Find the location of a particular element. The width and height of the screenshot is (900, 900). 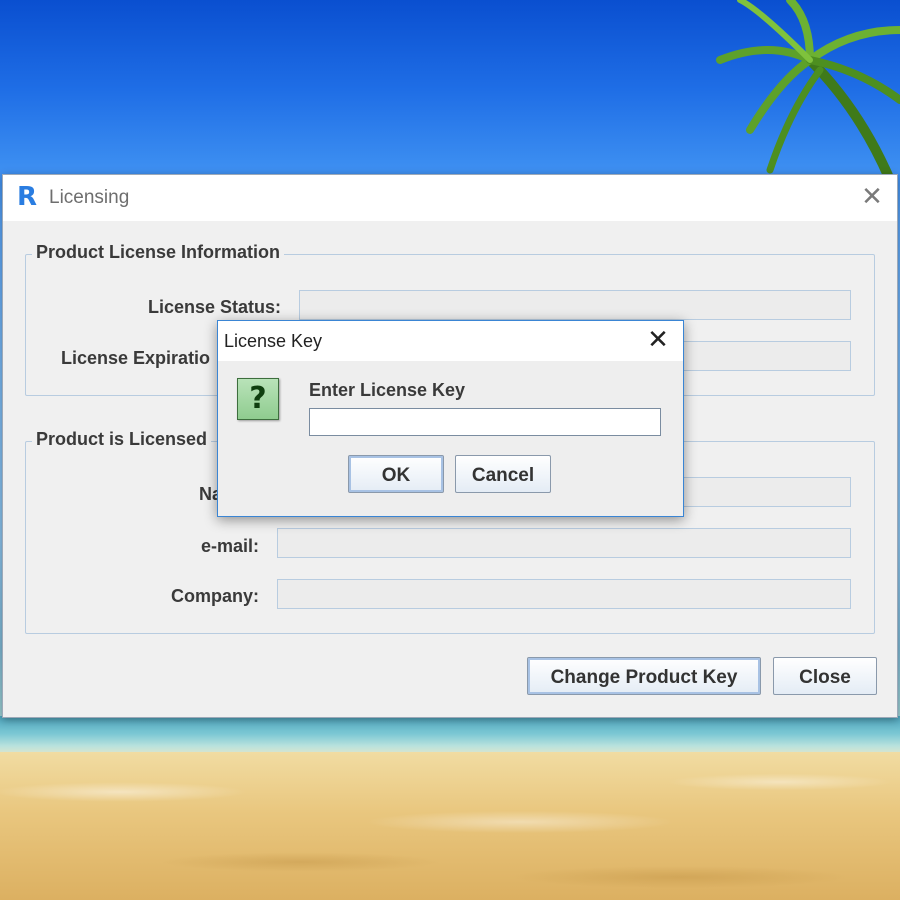

license-expiration-label: License Expiratio is located at coordinates (136, 358).